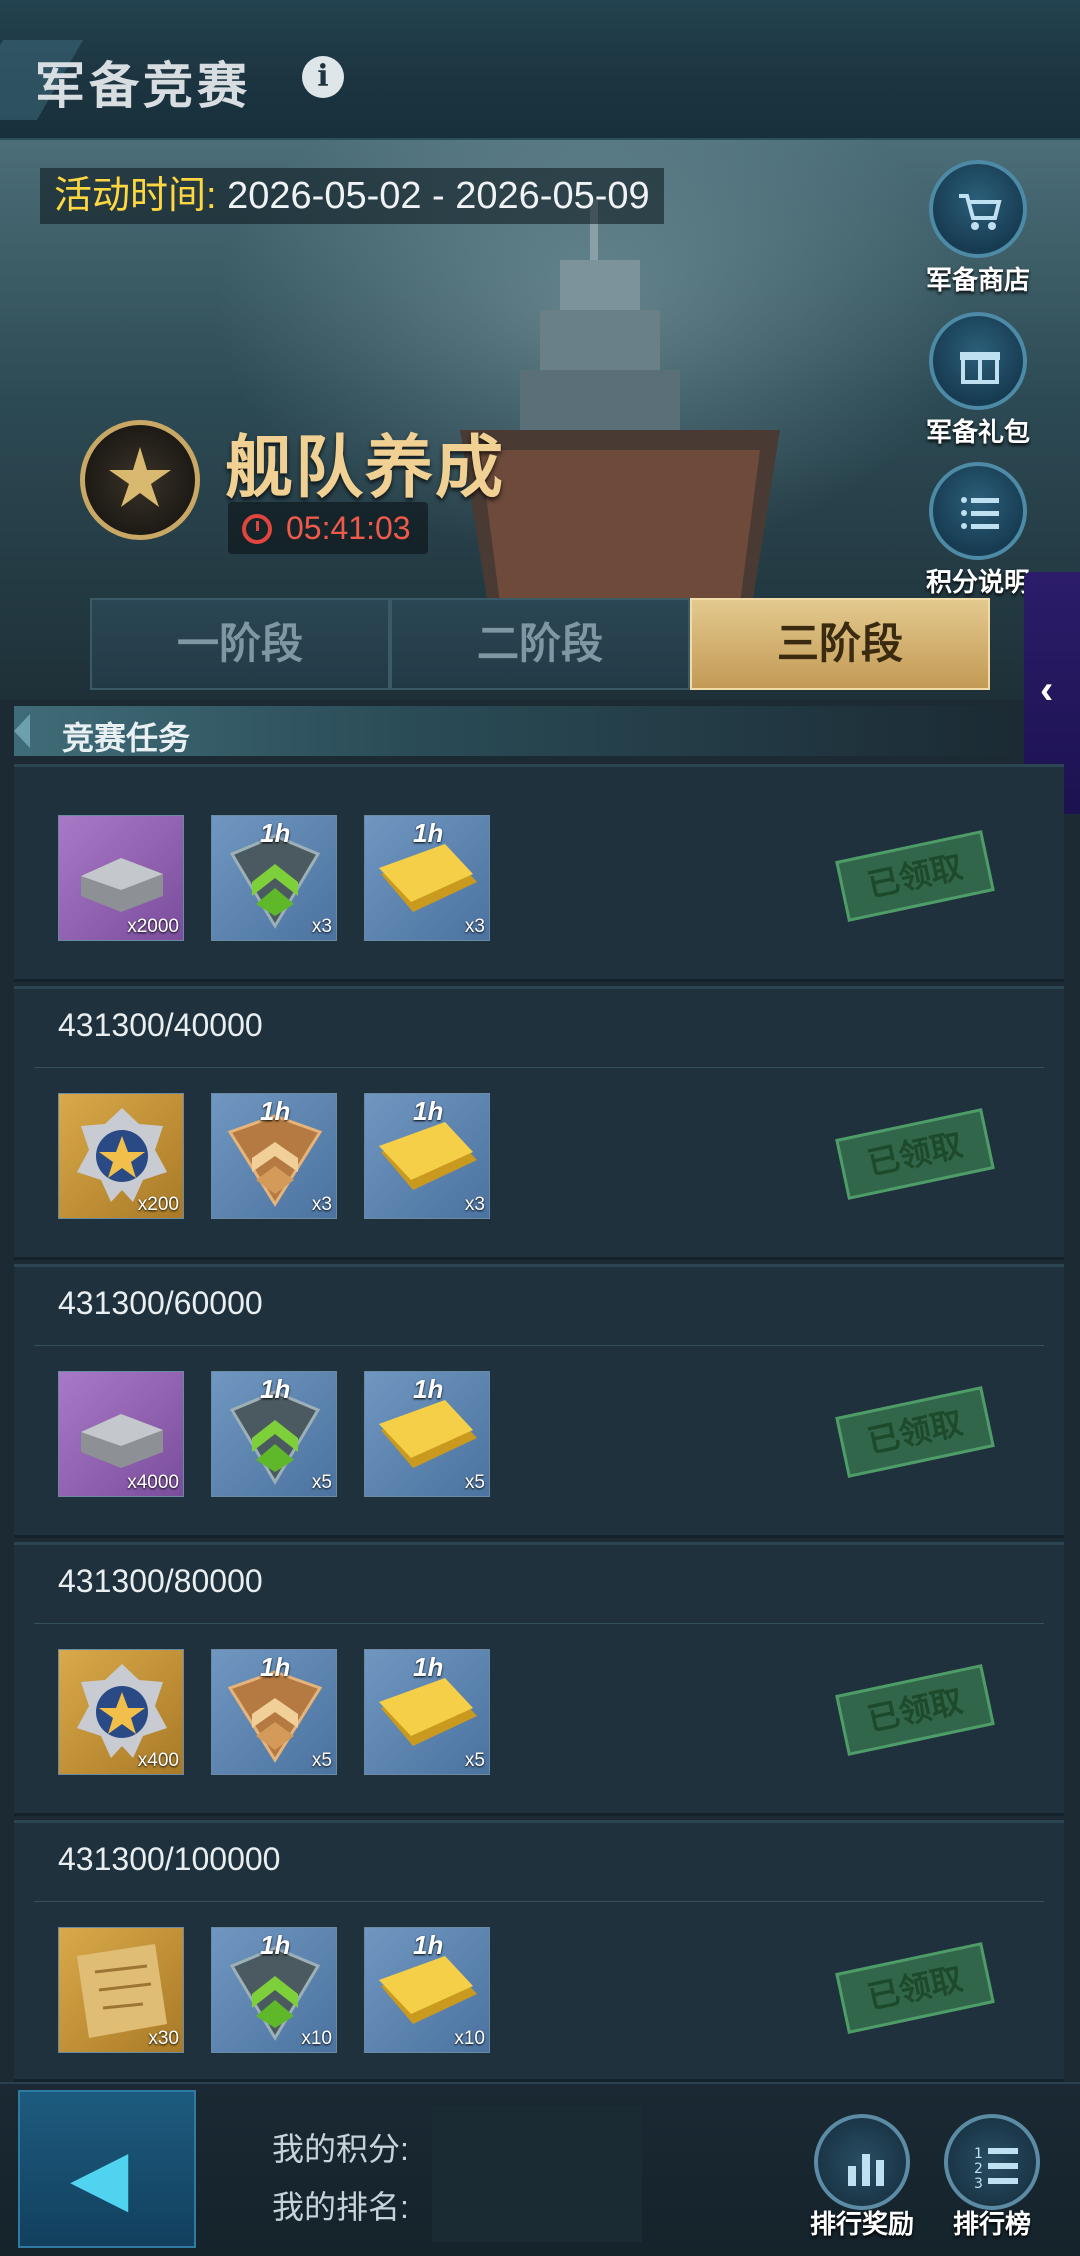  What do you see at coordinates (126, 738) in the screenshot?
I see `section-title: 竞赛任务` at bounding box center [126, 738].